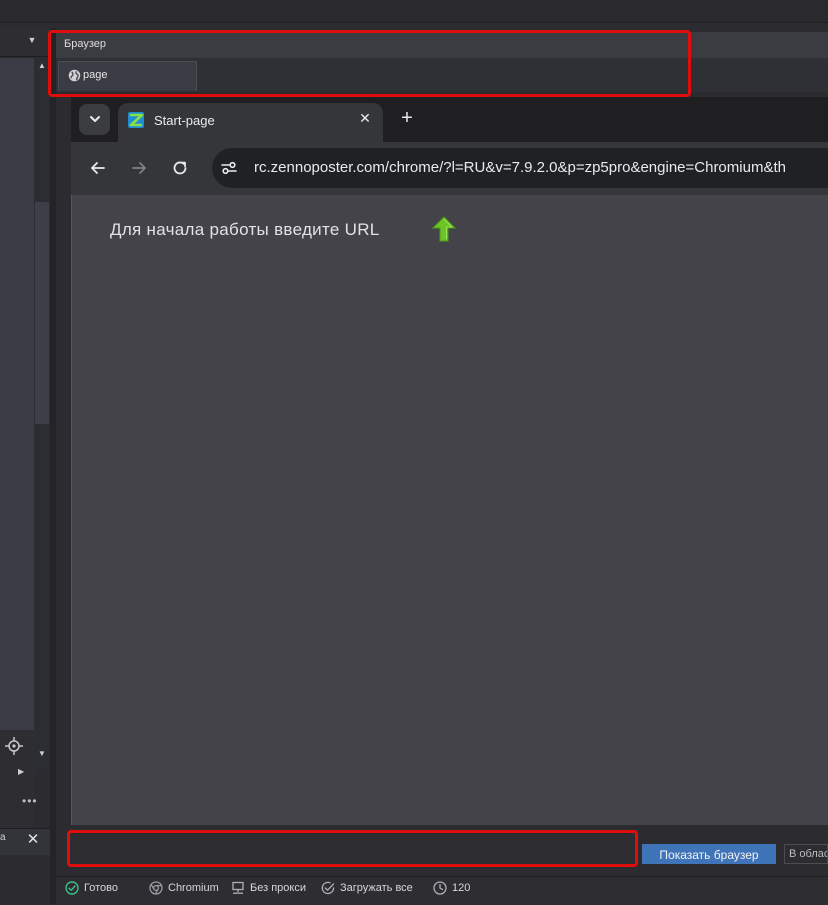  What do you see at coordinates (25, 880) in the screenshot?
I see `left-bottom-filler` at bounding box center [25, 880].